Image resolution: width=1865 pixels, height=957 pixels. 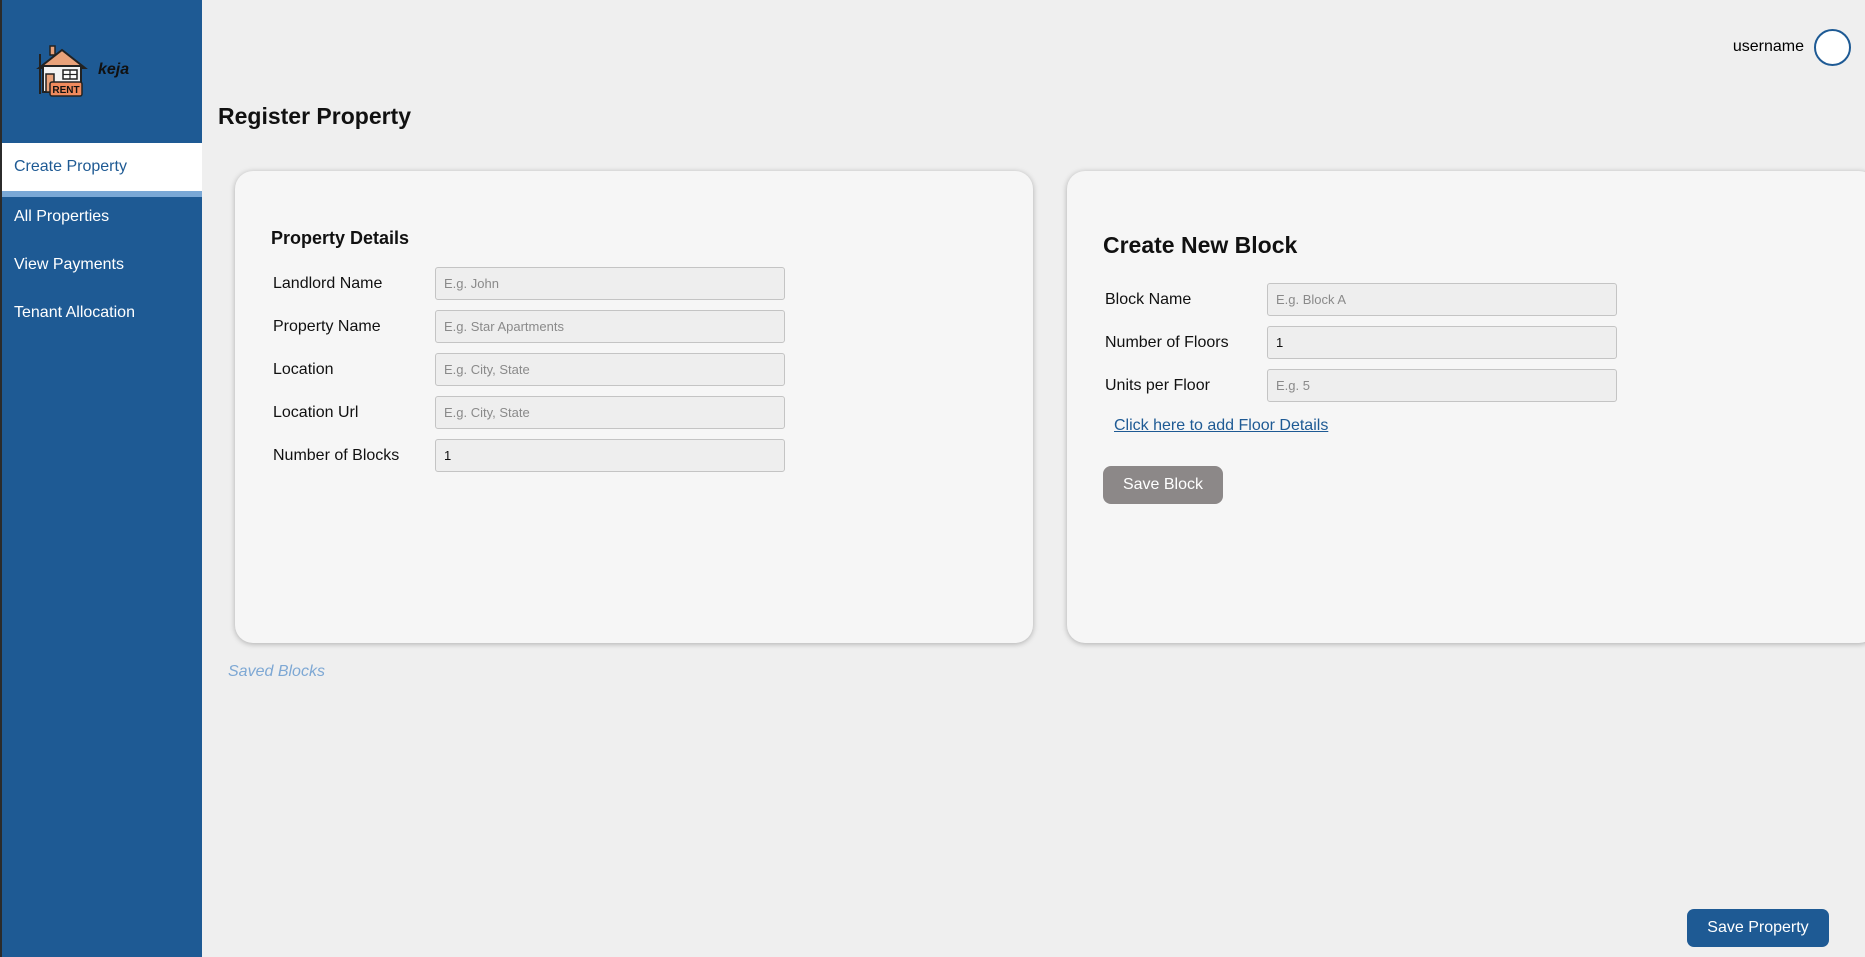 What do you see at coordinates (610, 283) in the screenshot?
I see `landlord-name-input` at bounding box center [610, 283].